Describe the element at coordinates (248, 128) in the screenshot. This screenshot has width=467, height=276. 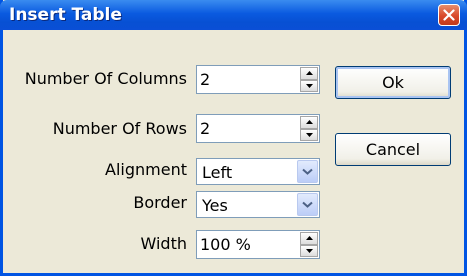
I see `rows-input` at that location.